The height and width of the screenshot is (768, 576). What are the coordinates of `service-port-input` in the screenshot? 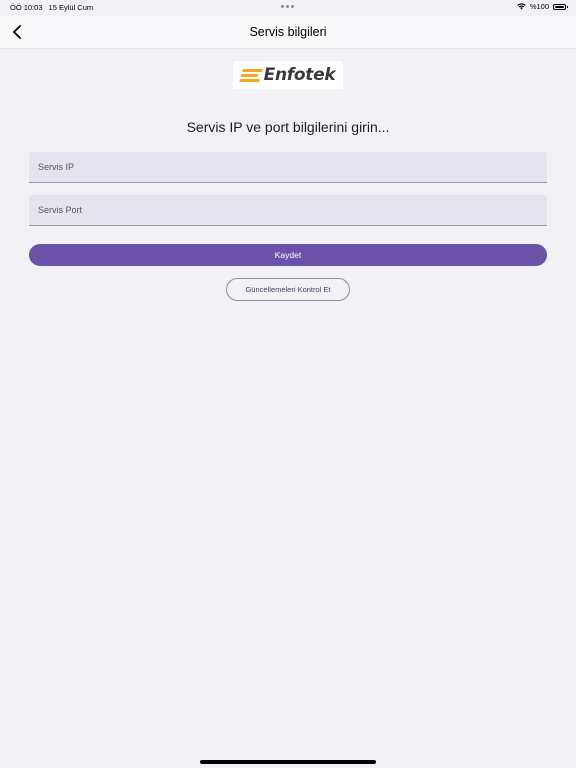 It's located at (288, 210).